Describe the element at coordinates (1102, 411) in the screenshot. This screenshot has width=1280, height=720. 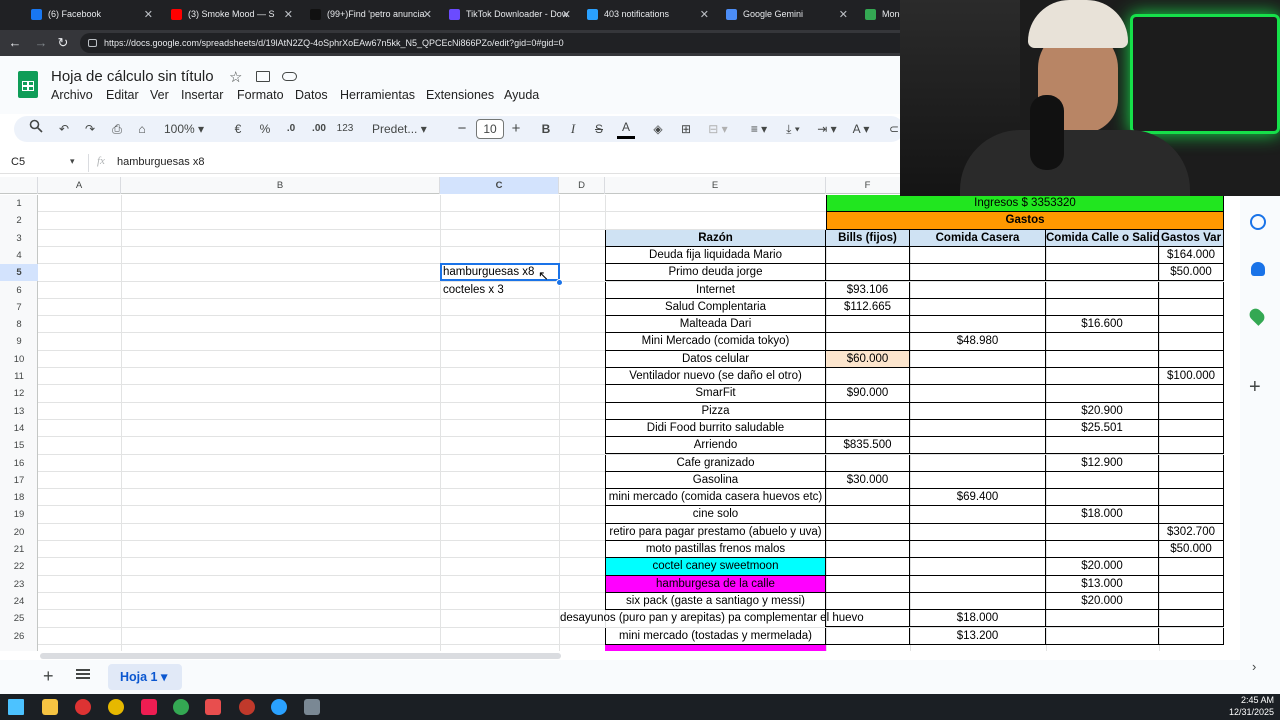
I see `ledger-cell-calle: $20.900` at that location.